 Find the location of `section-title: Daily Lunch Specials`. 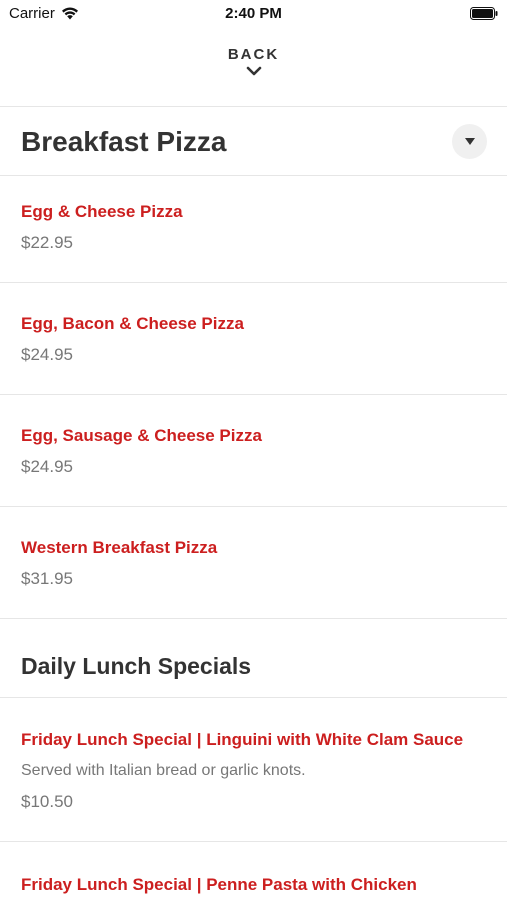

section-title: Daily Lunch Specials is located at coordinates (136, 666).